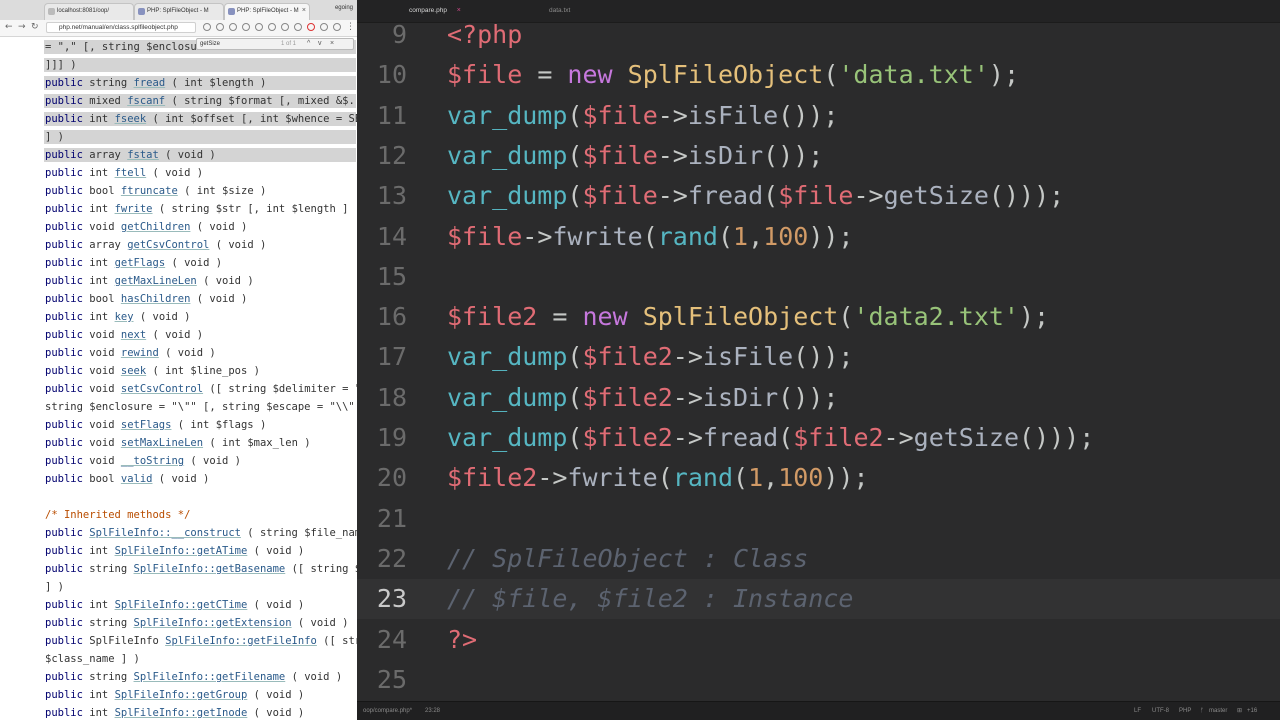  I want to click on method-link: key, so click(124, 317).